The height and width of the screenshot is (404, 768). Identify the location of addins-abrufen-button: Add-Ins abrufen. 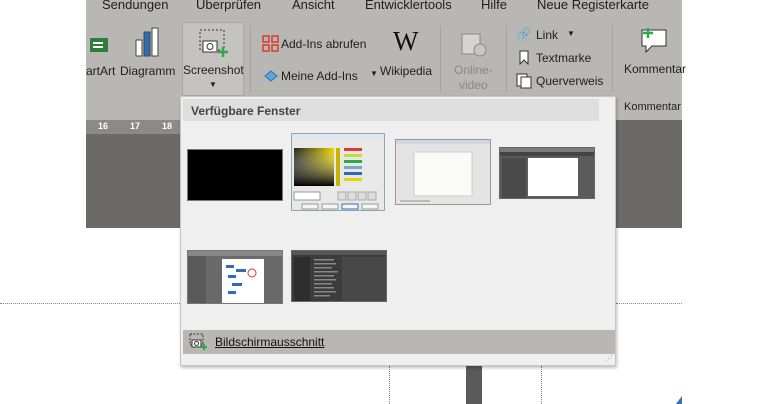
(316, 44).